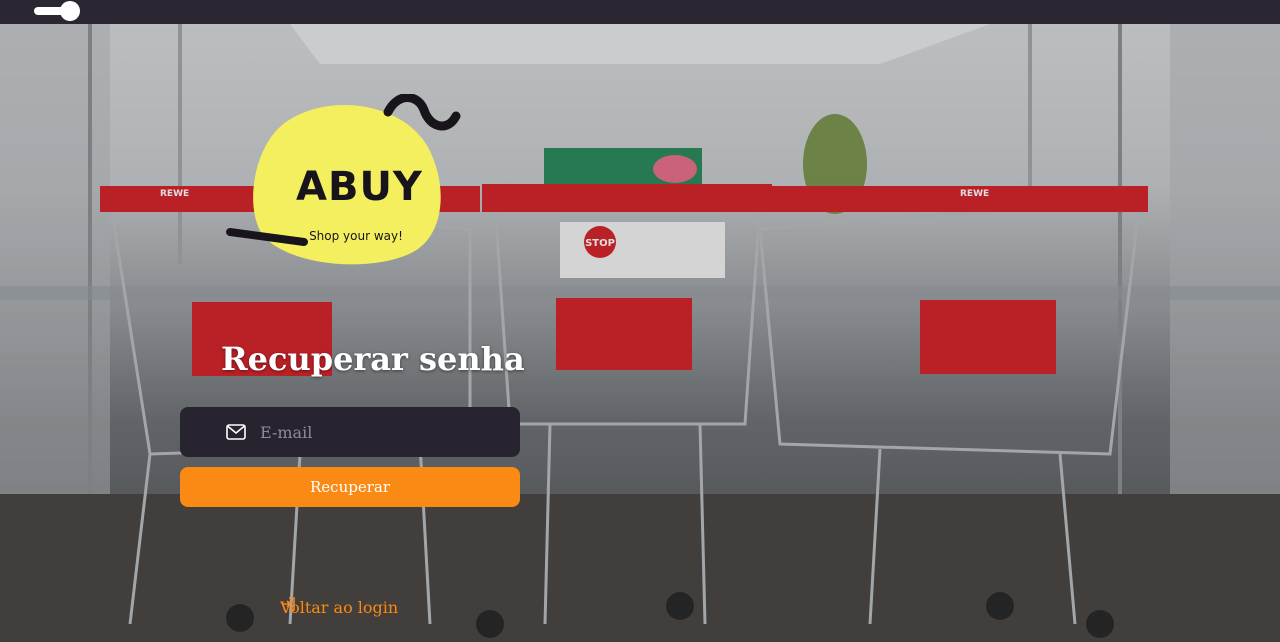 This screenshot has height=642, width=1280. I want to click on back-to-login-link: Voltar ao login, so click(339, 607).